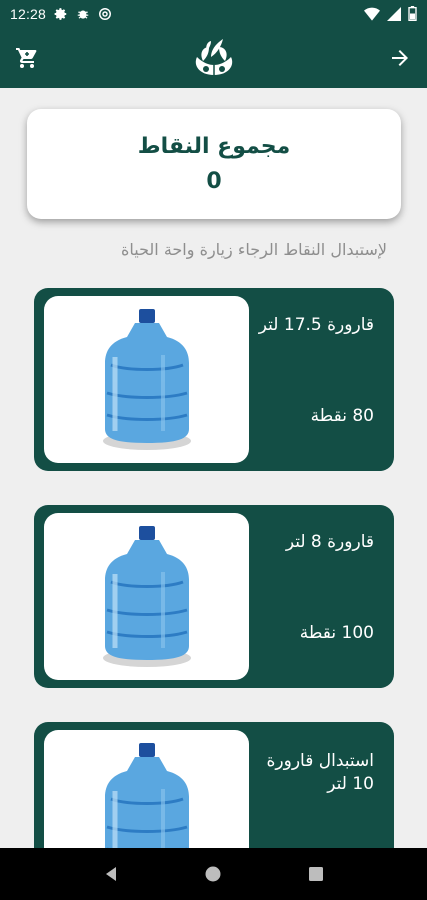 This screenshot has width=427, height=900. Describe the element at coordinates (400, 58) in the screenshot. I see `arrow-right-icon` at that location.